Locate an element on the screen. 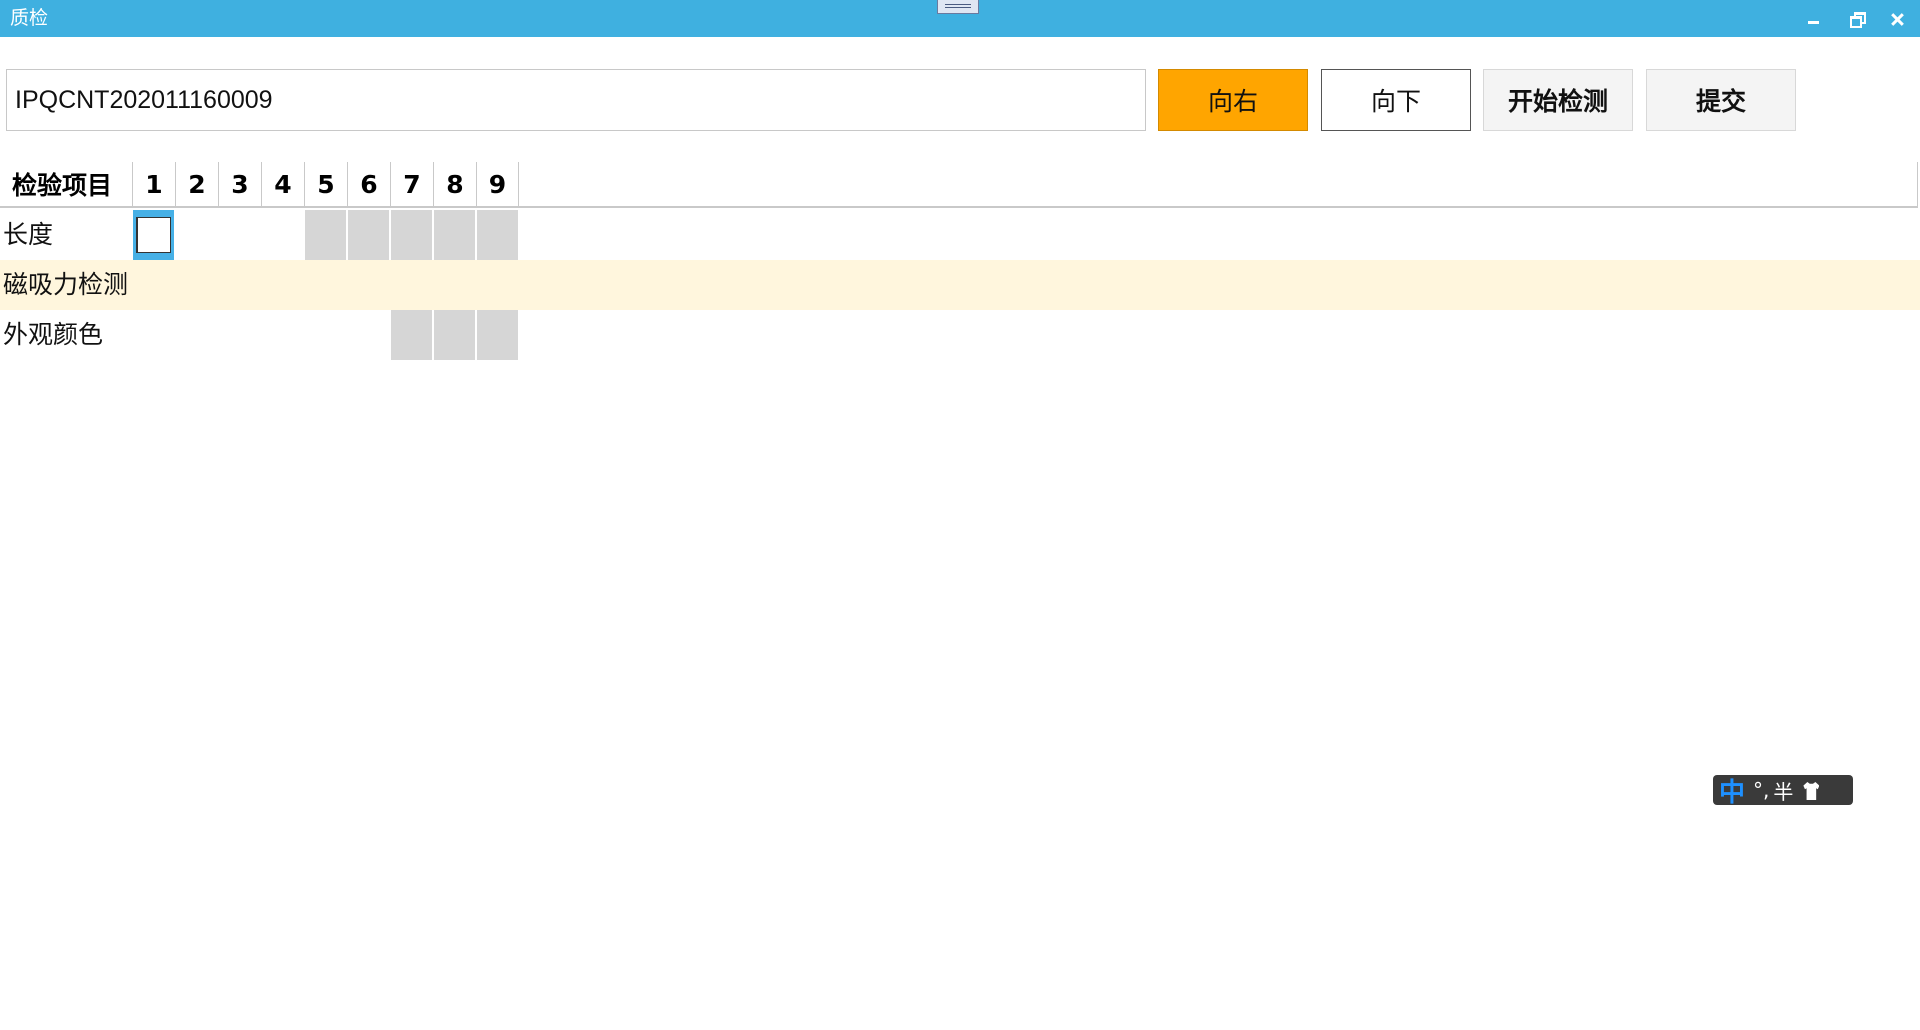 Image resolution: width=1920 pixels, height=1030 pixels. column-header-9: 9 is located at coordinates (497, 184).